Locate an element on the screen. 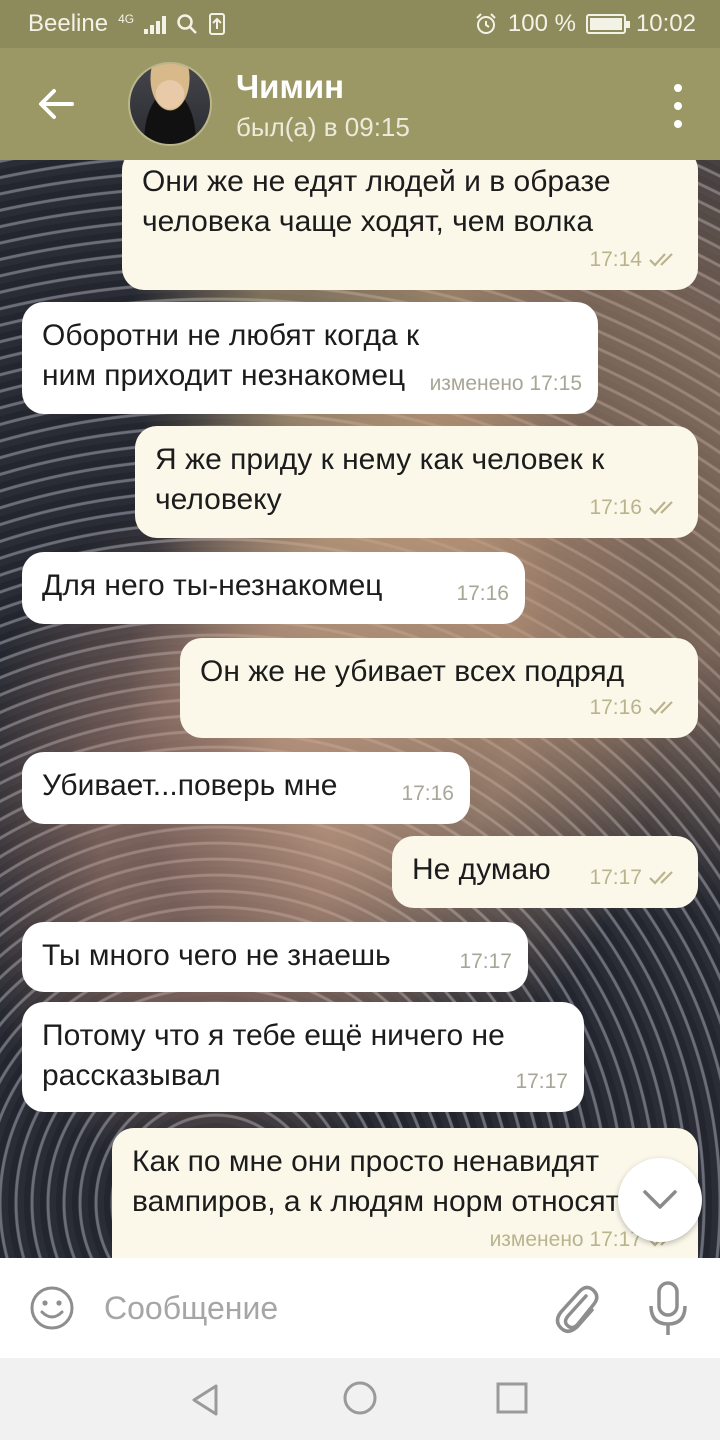 This screenshot has width=720, height=1440. message-bubble: Для него ты-незнакомец 17:16 is located at coordinates (273, 588).